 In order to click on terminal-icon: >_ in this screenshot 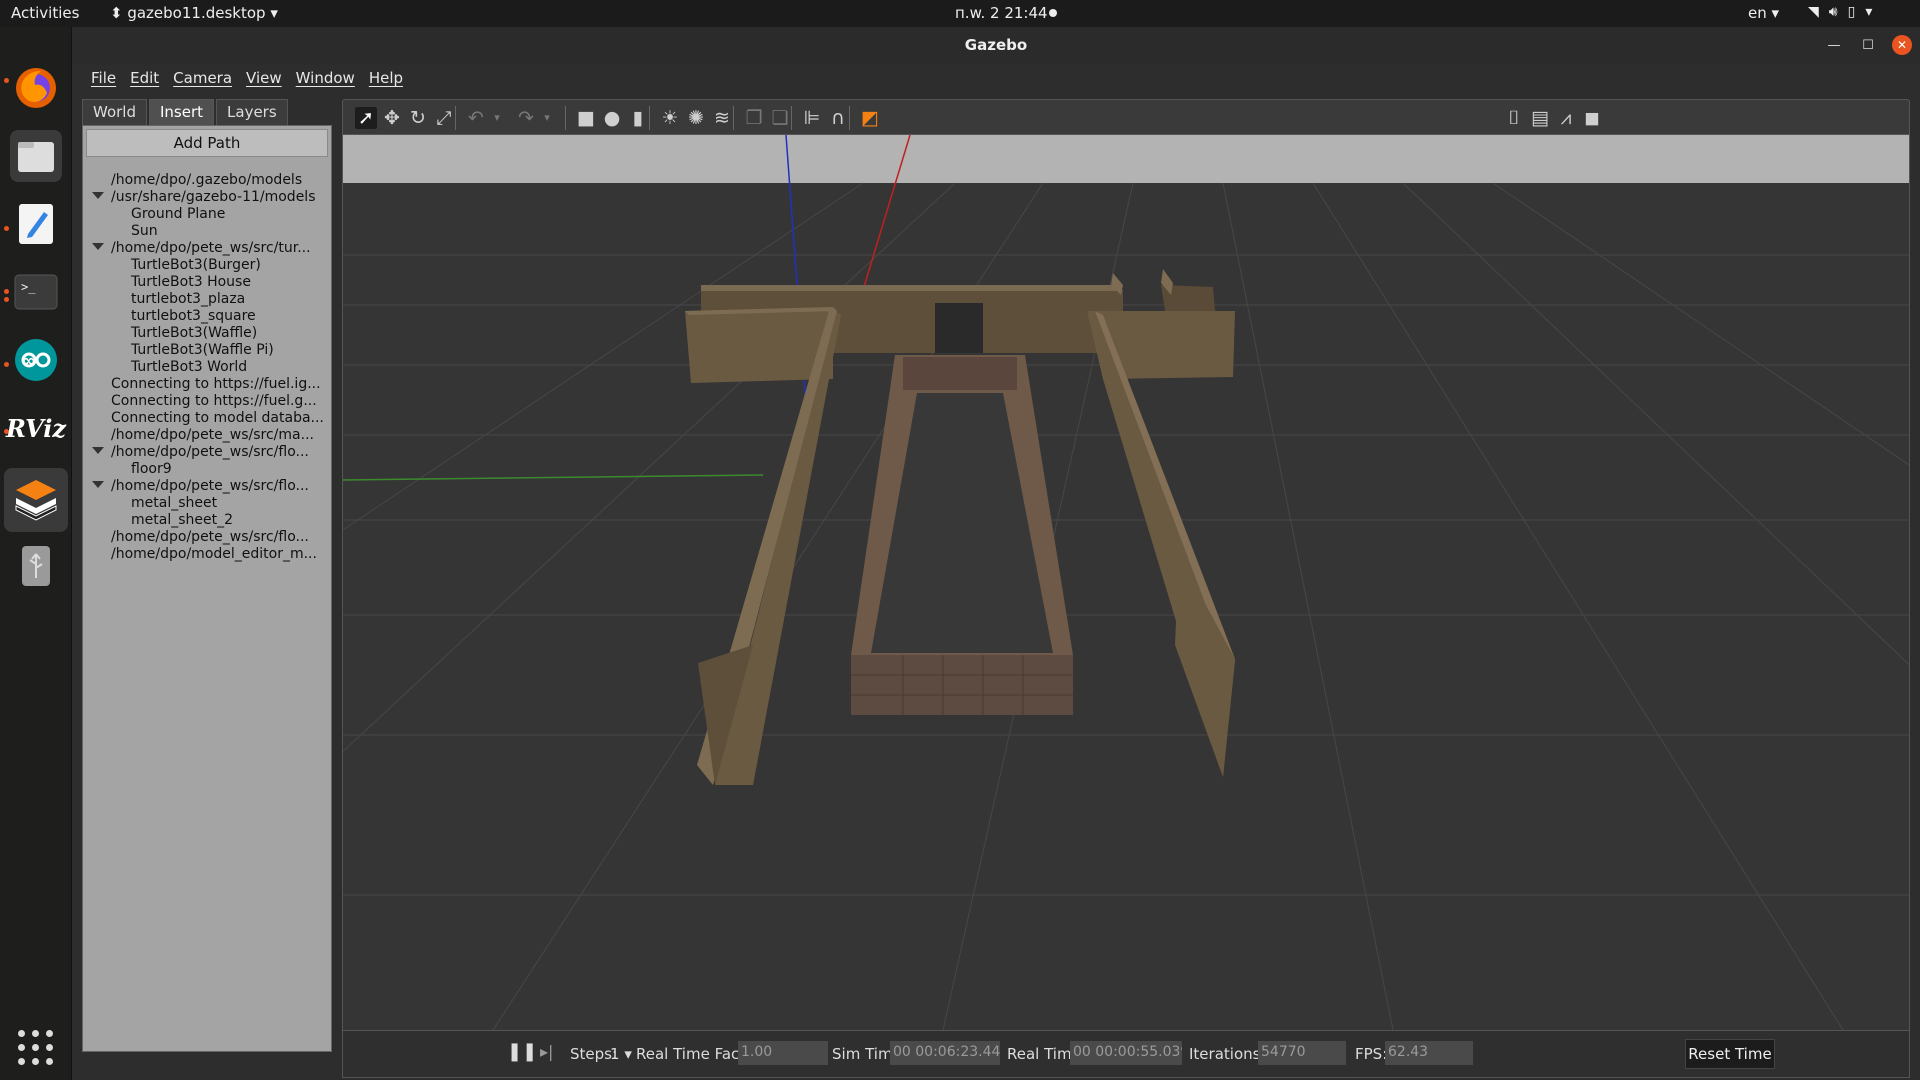, I will do `click(36, 292)`.